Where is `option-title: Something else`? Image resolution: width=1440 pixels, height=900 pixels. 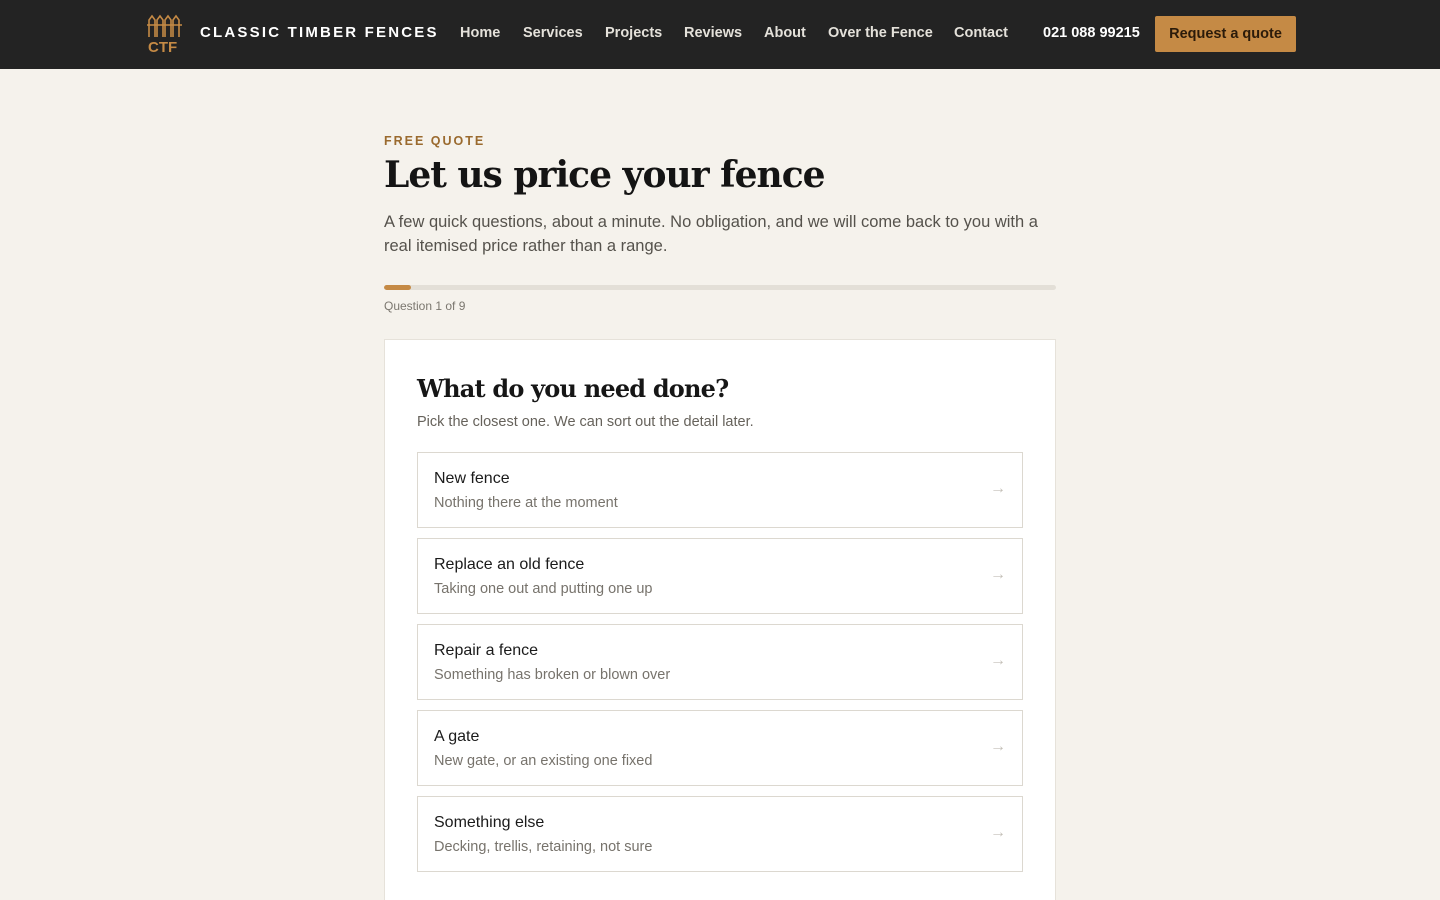 option-title: Something else is located at coordinates (489, 822).